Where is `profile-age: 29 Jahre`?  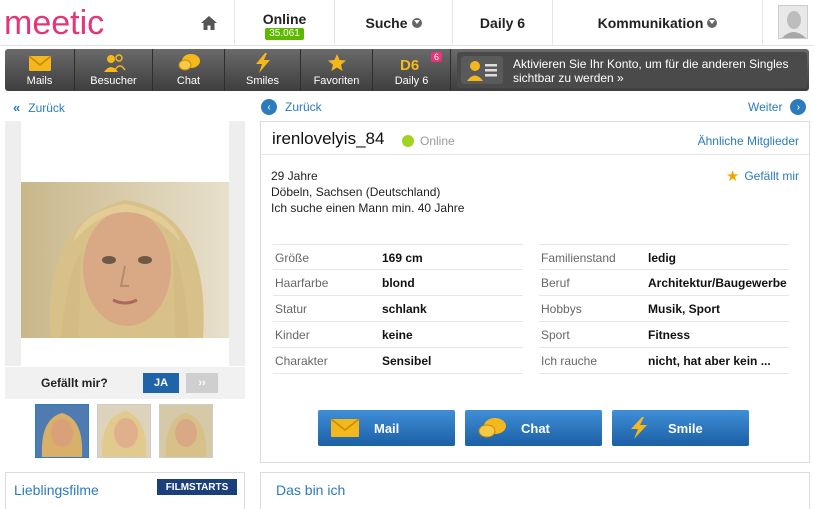
profile-age: 29 Jahre is located at coordinates (294, 176).